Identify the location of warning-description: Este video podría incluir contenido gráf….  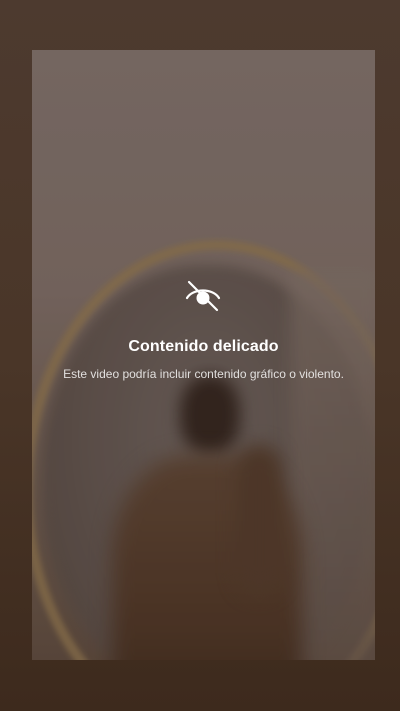
(203, 374).